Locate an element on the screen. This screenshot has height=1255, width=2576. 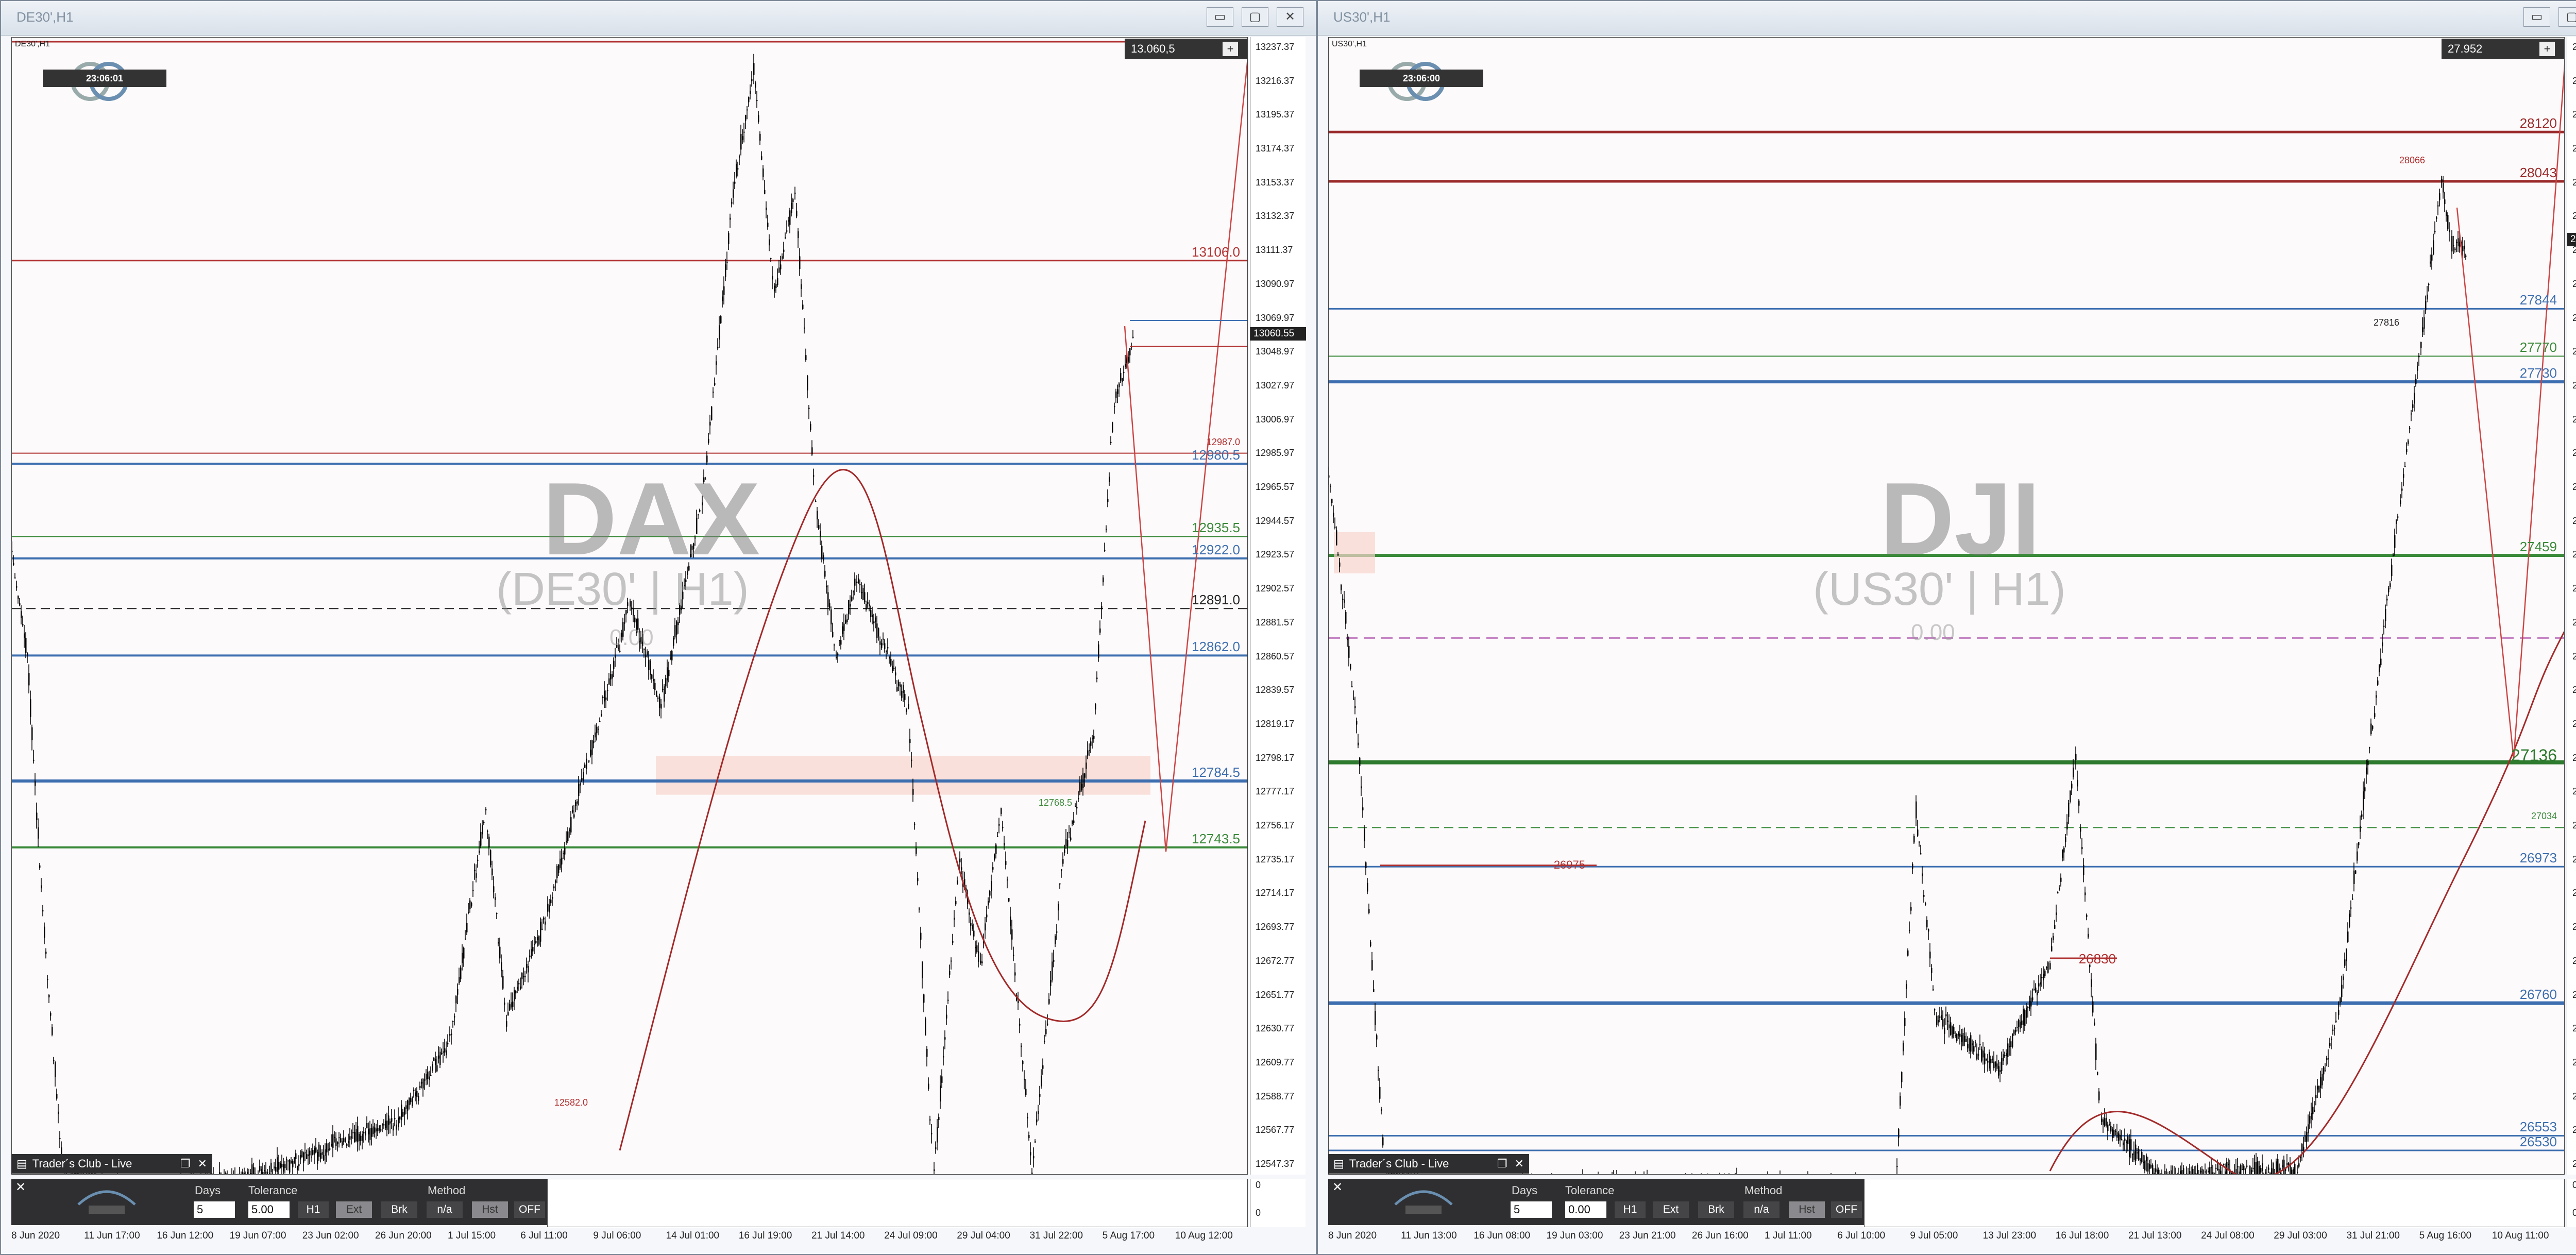
price-tick-label: 12588.77 is located at coordinates (1275, 1096).